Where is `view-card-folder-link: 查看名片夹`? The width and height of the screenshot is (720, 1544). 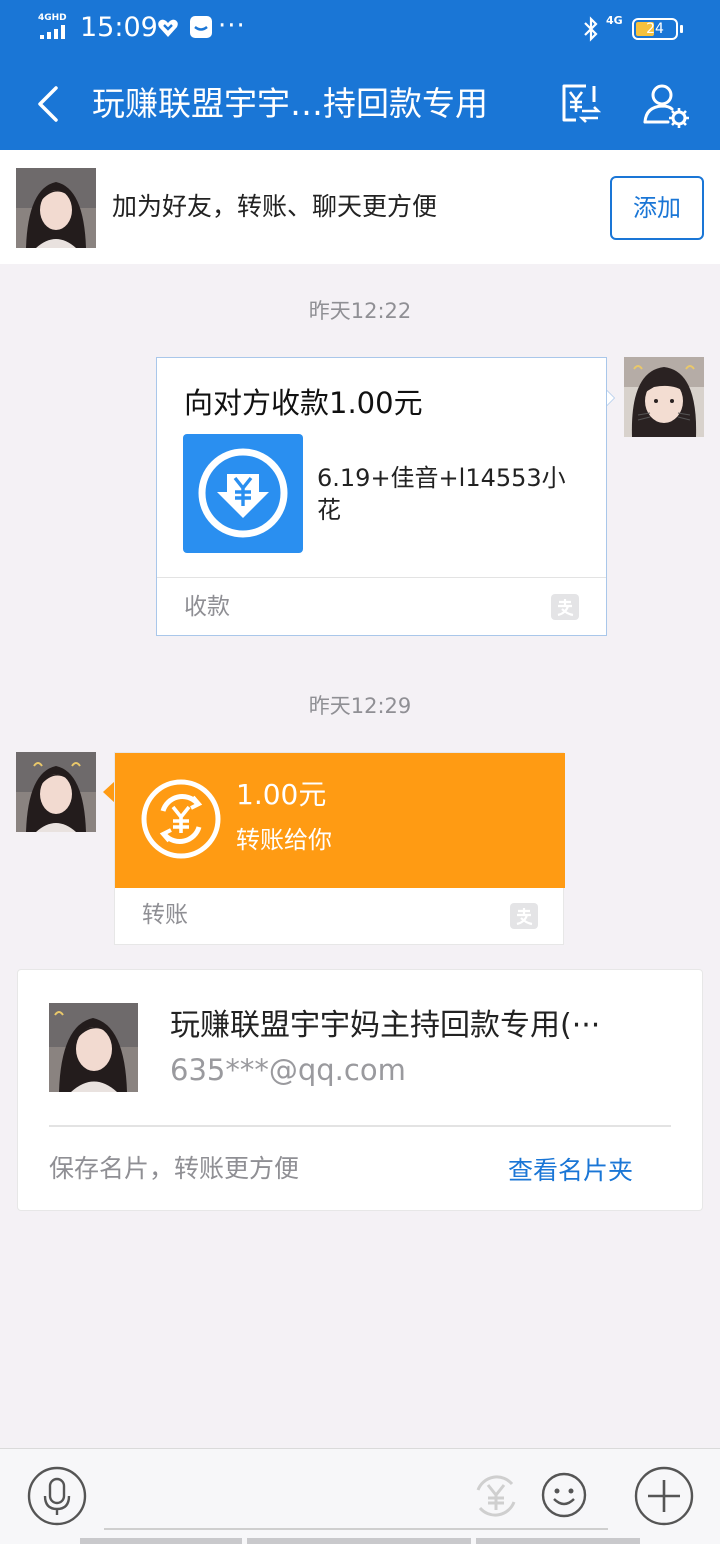
view-card-folder-link: 查看名片夹 is located at coordinates (570, 1171).